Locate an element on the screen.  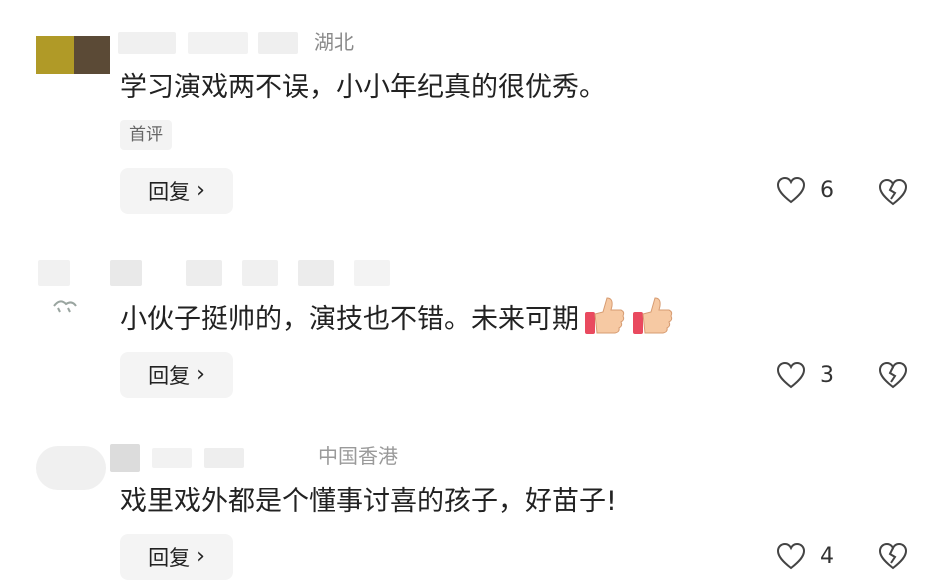
like-count: 6 is located at coordinates (827, 190).